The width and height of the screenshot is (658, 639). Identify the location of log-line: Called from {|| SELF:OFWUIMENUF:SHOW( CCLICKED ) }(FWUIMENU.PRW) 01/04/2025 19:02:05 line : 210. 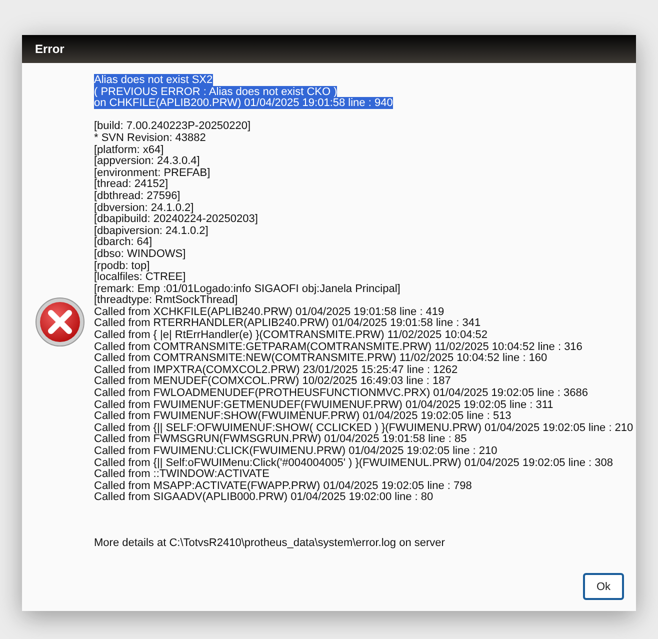
(364, 428).